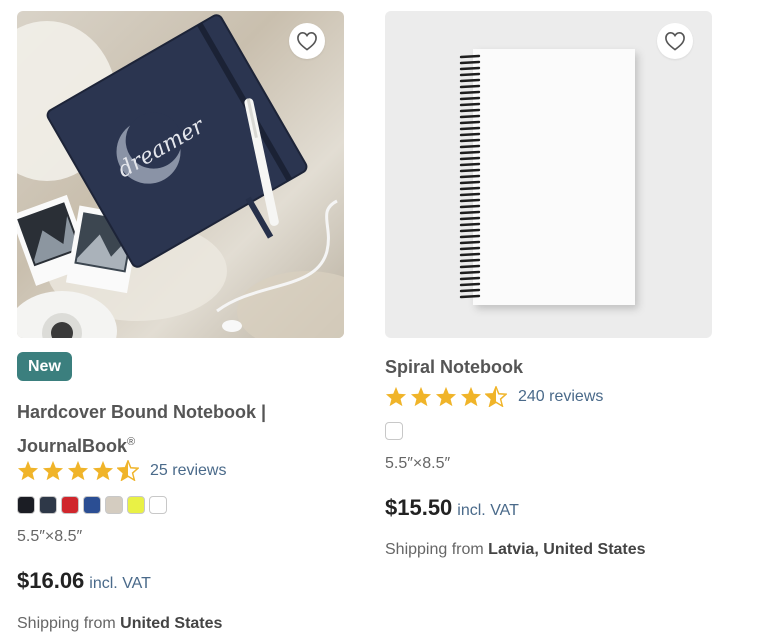  What do you see at coordinates (136, 505) in the screenshot?
I see `color-swatch-yellow` at bounding box center [136, 505].